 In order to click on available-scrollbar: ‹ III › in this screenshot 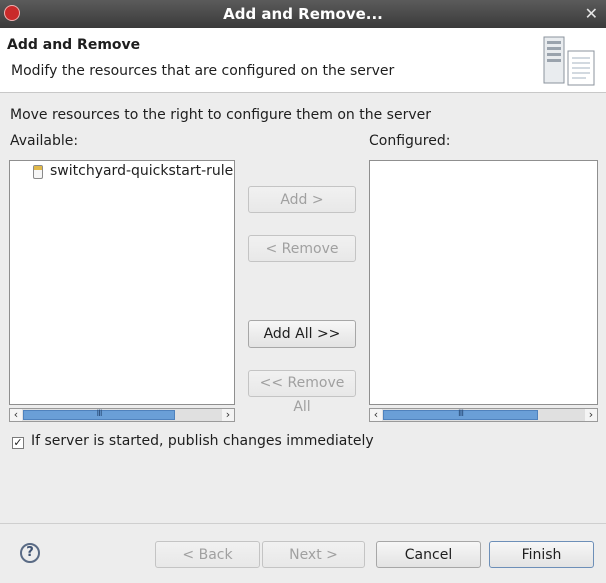, I will do `click(122, 415)`.